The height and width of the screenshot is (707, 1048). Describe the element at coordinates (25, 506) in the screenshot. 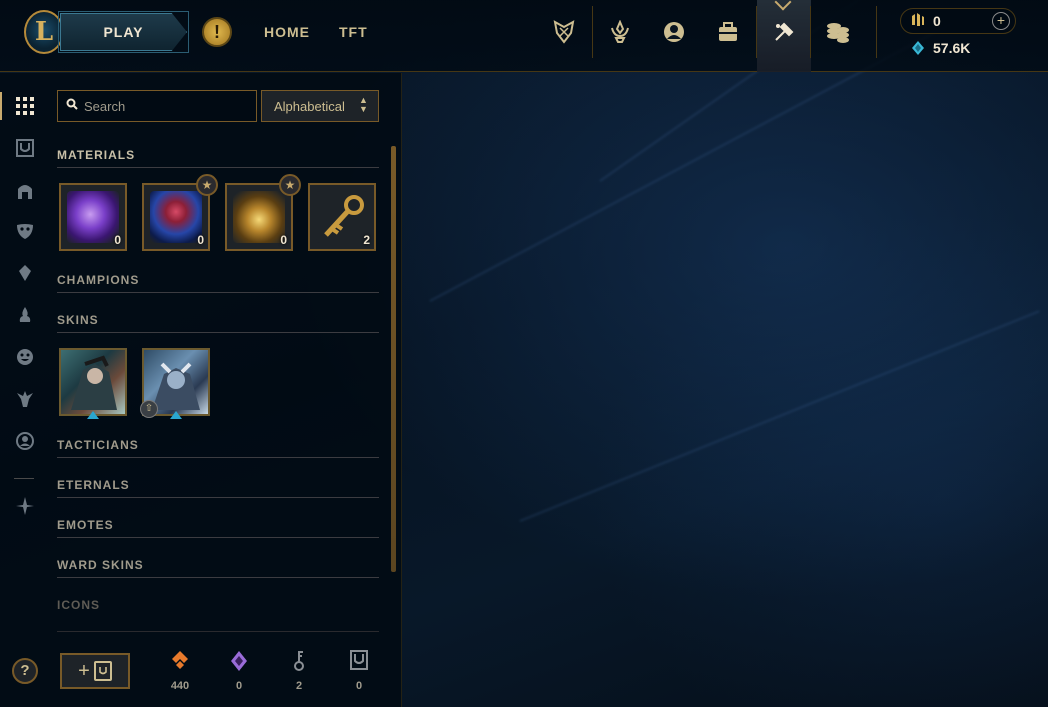

I see `sidebar-event-icon` at that location.